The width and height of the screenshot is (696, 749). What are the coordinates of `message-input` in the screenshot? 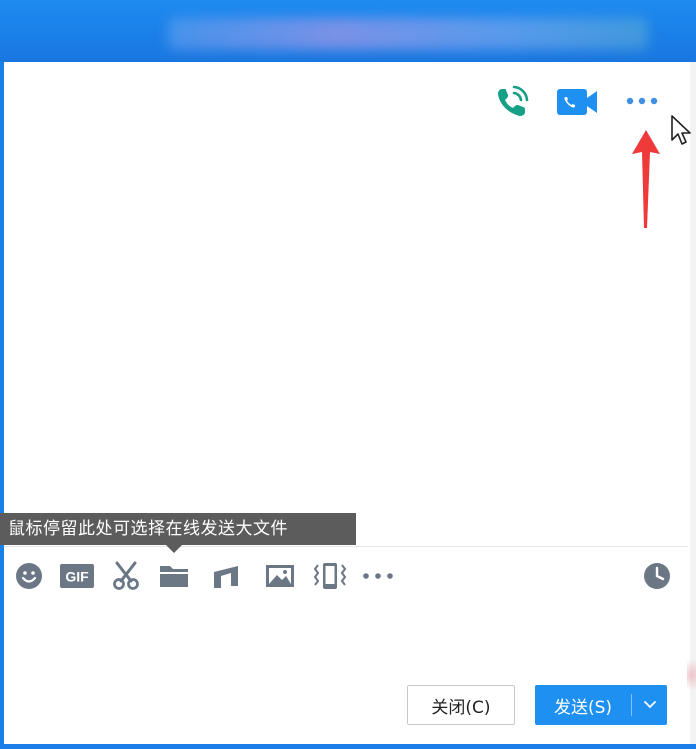 It's located at (346, 638).